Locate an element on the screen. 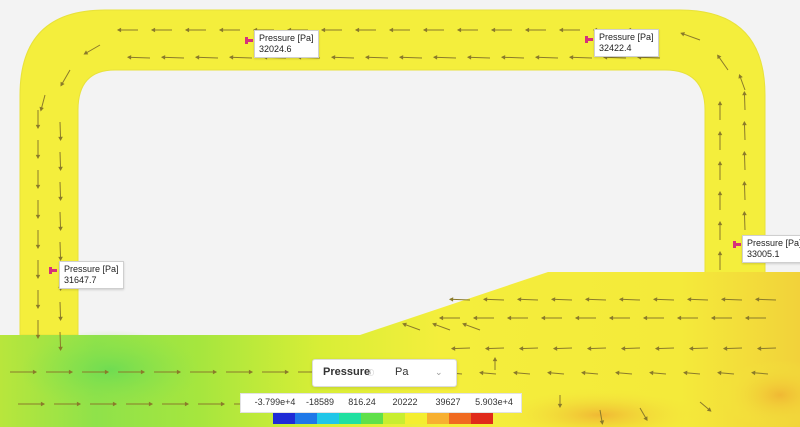 The height and width of the screenshot is (427, 800). legend-tick: 816.24 is located at coordinates (362, 402).